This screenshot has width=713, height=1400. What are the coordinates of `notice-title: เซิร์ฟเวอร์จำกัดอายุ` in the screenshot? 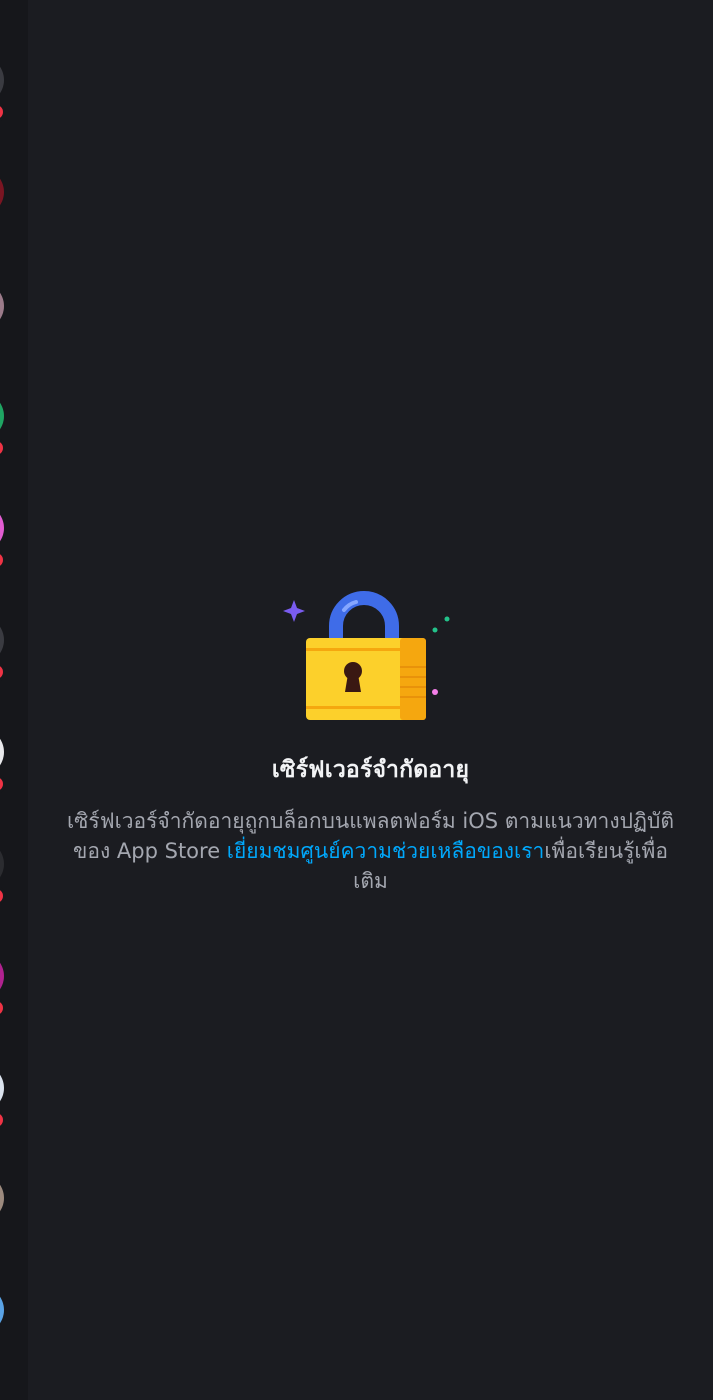 It's located at (370, 770).